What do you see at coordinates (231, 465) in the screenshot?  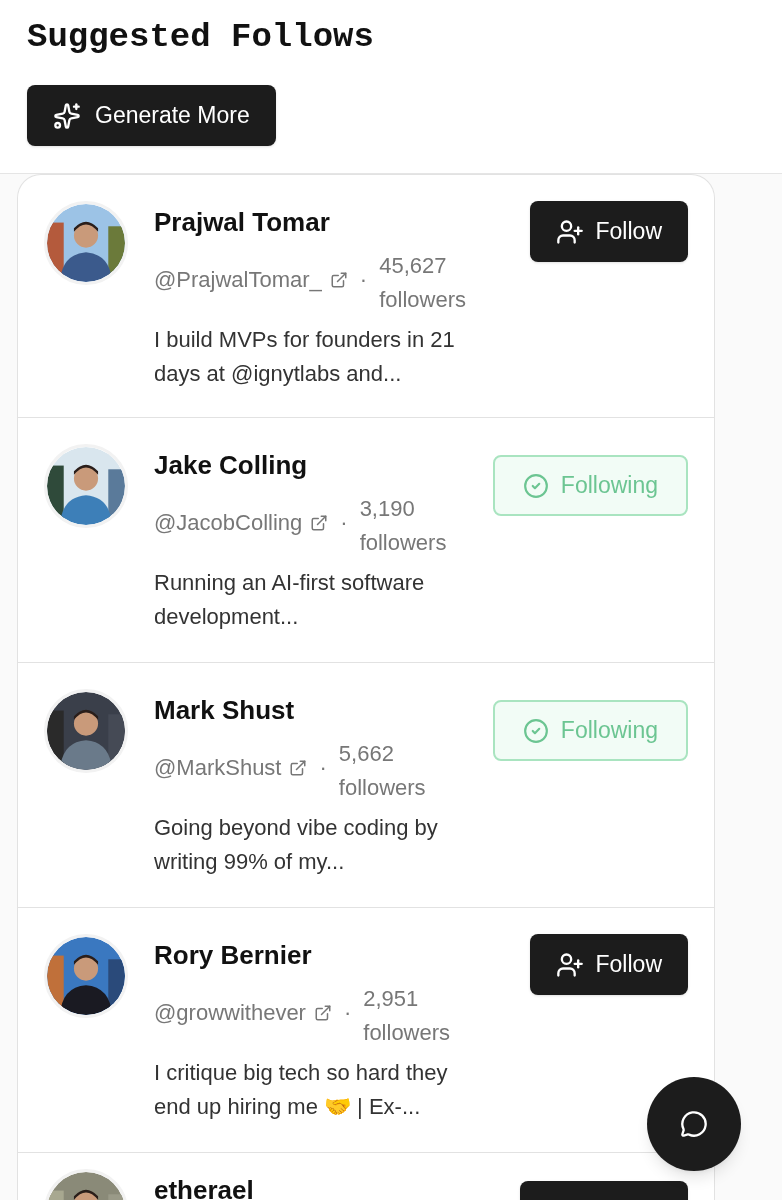 I see `user-name: Jake Colling` at bounding box center [231, 465].